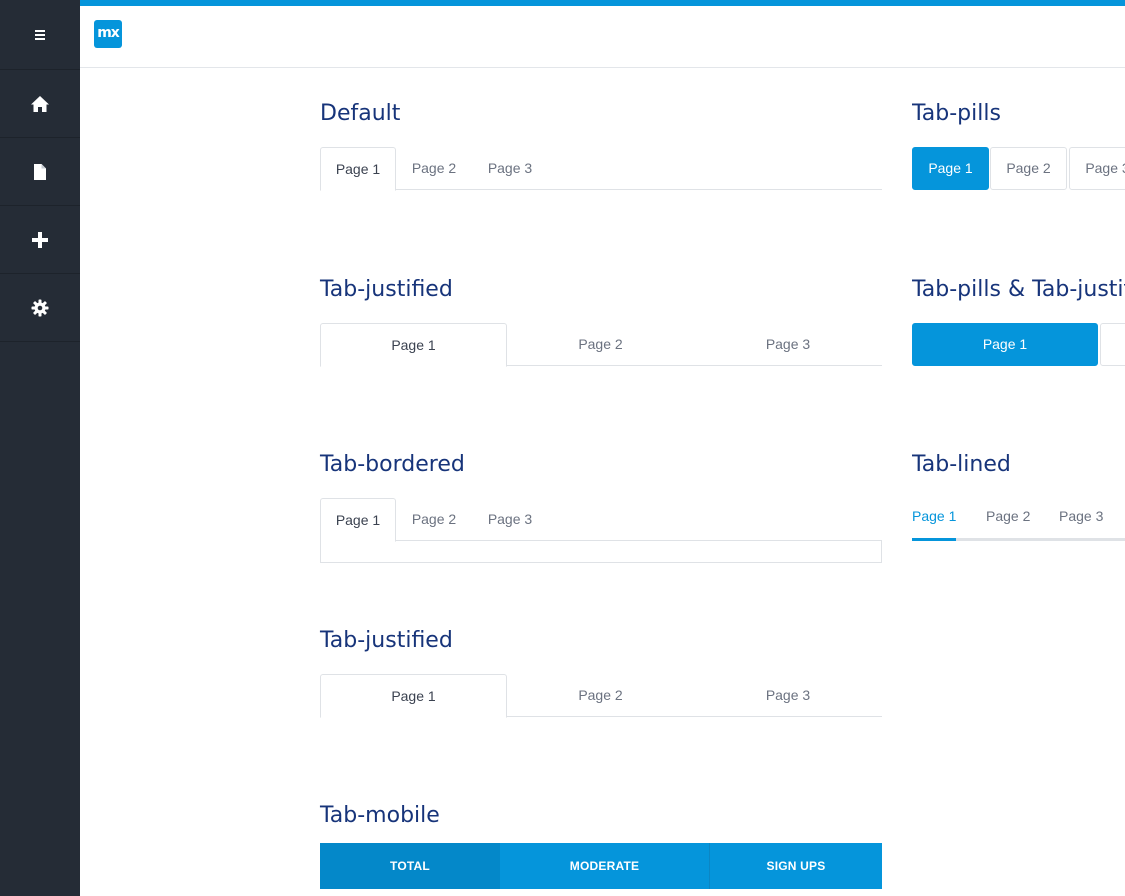 The width and height of the screenshot is (1125, 896). Describe the element at coordinates (601, 169) in the screenshot. I see `tab-bar-default: Page 1 Page 2 Page 3` at that location.